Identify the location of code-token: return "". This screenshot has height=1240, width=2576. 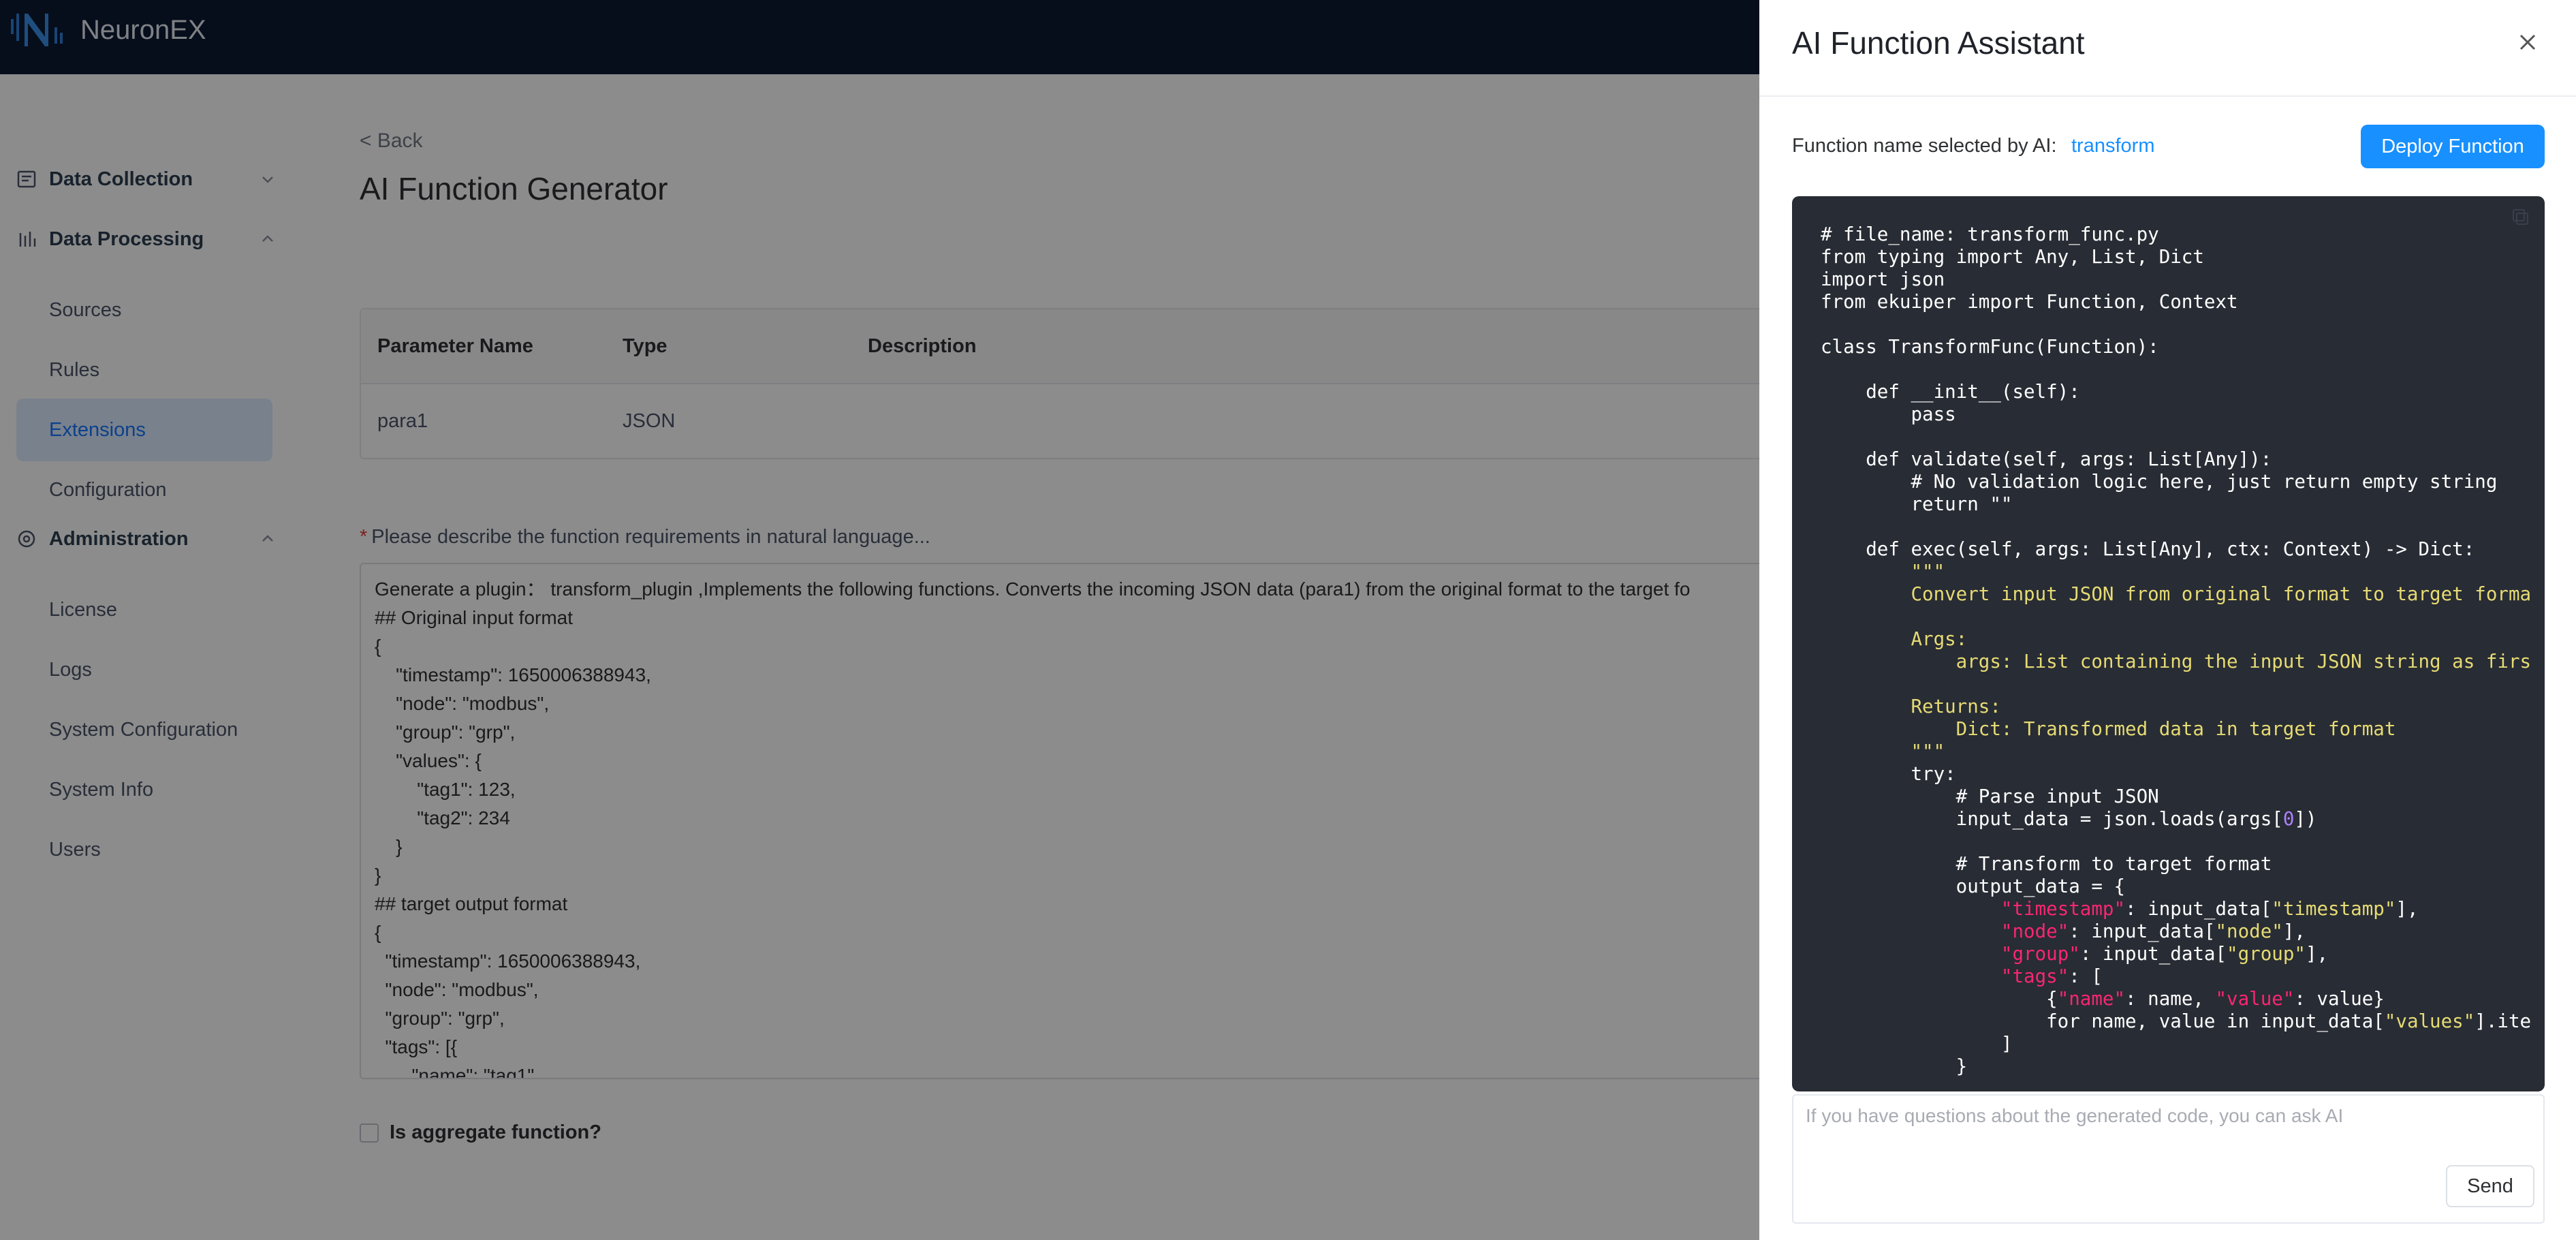
(1917, 504).